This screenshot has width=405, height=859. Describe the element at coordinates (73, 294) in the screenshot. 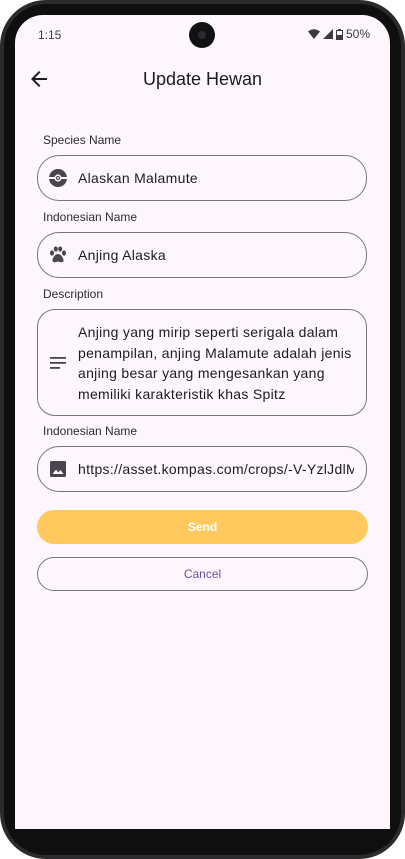

I see `description-label: Description` at that location.